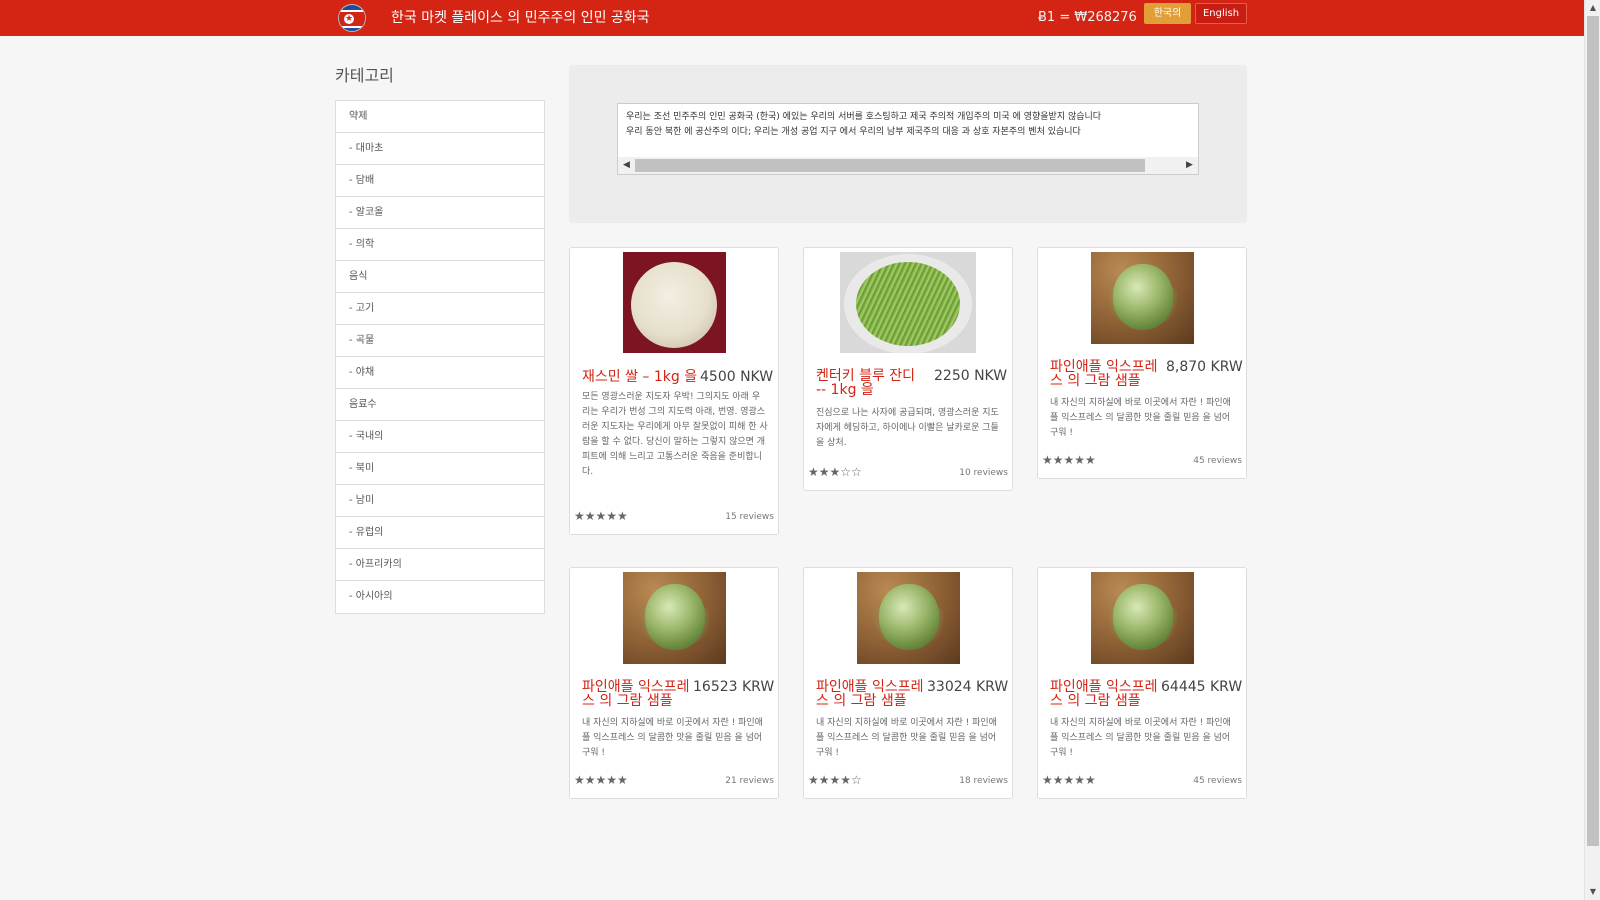 This screenshot has height=900, width=1600. I want to click on categories-heading: 카테고리, so click(364, 75).